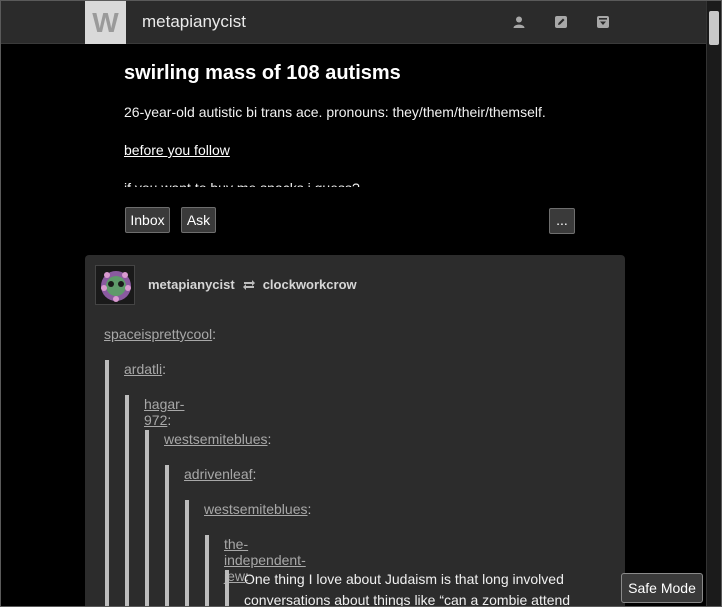 The height and width of the screenshot is (607, 722). I want to click on inbox-button: Inbox, so click(147, 220).